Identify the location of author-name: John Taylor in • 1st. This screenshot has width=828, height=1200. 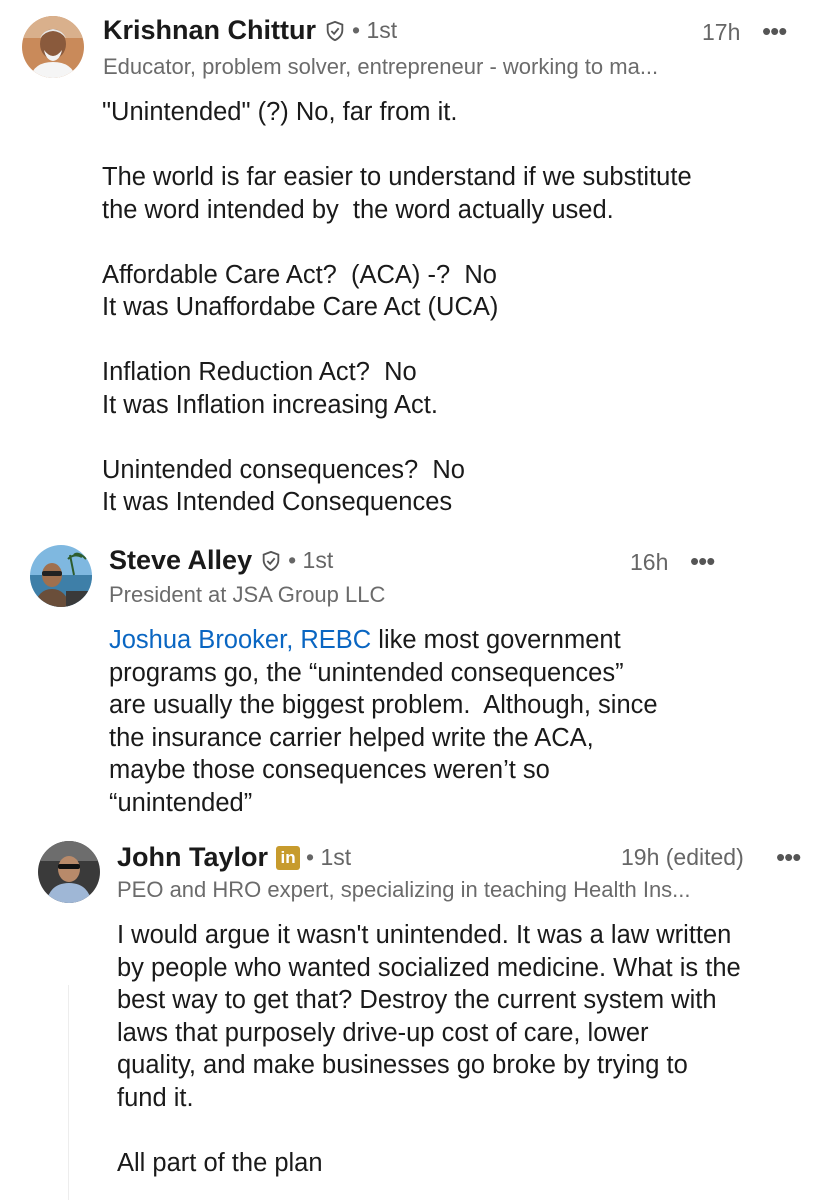
(234, 857).